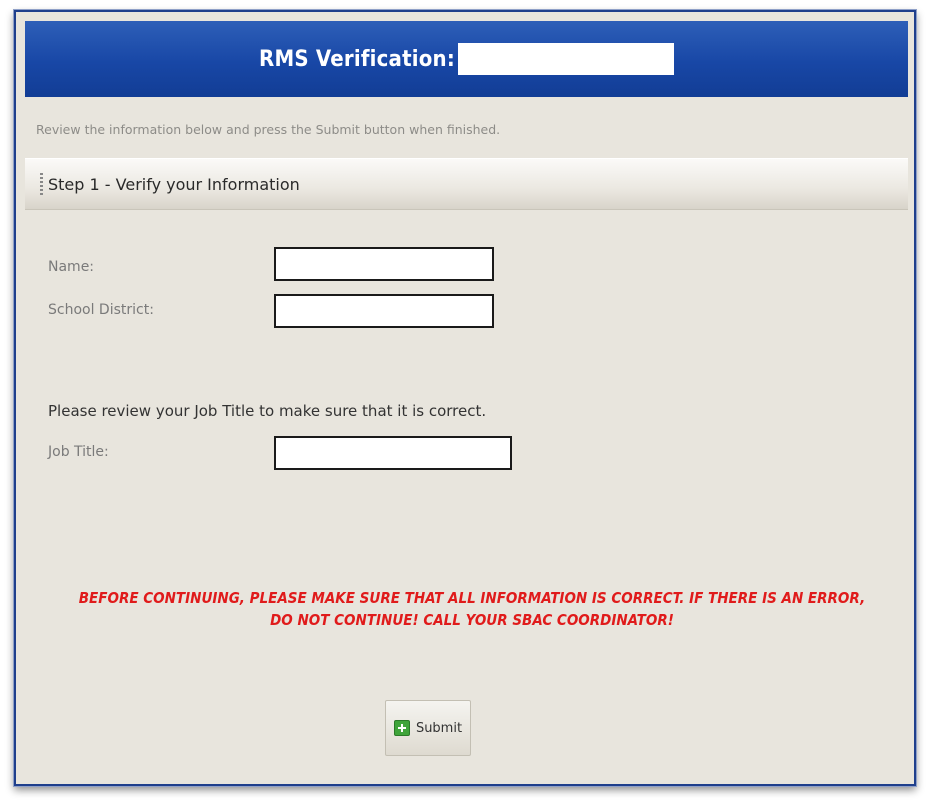 The width and height of the screenshot is (936, 801). What do you see at coordinates (401, 728) in the screenshot?
I see `add-icon` at bounding box center [401, 728].